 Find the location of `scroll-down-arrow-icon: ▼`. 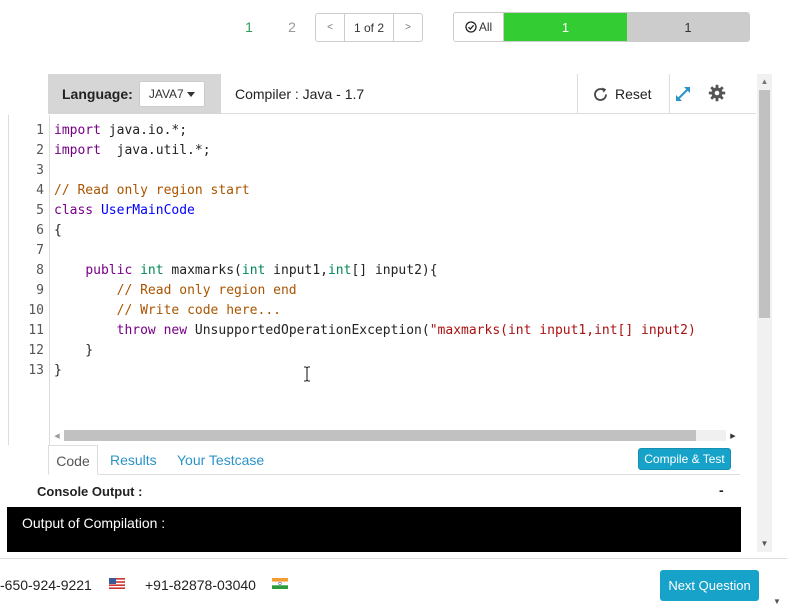

scroll-down-arrow-icon: ▼ is located at coordinates (764, 543).